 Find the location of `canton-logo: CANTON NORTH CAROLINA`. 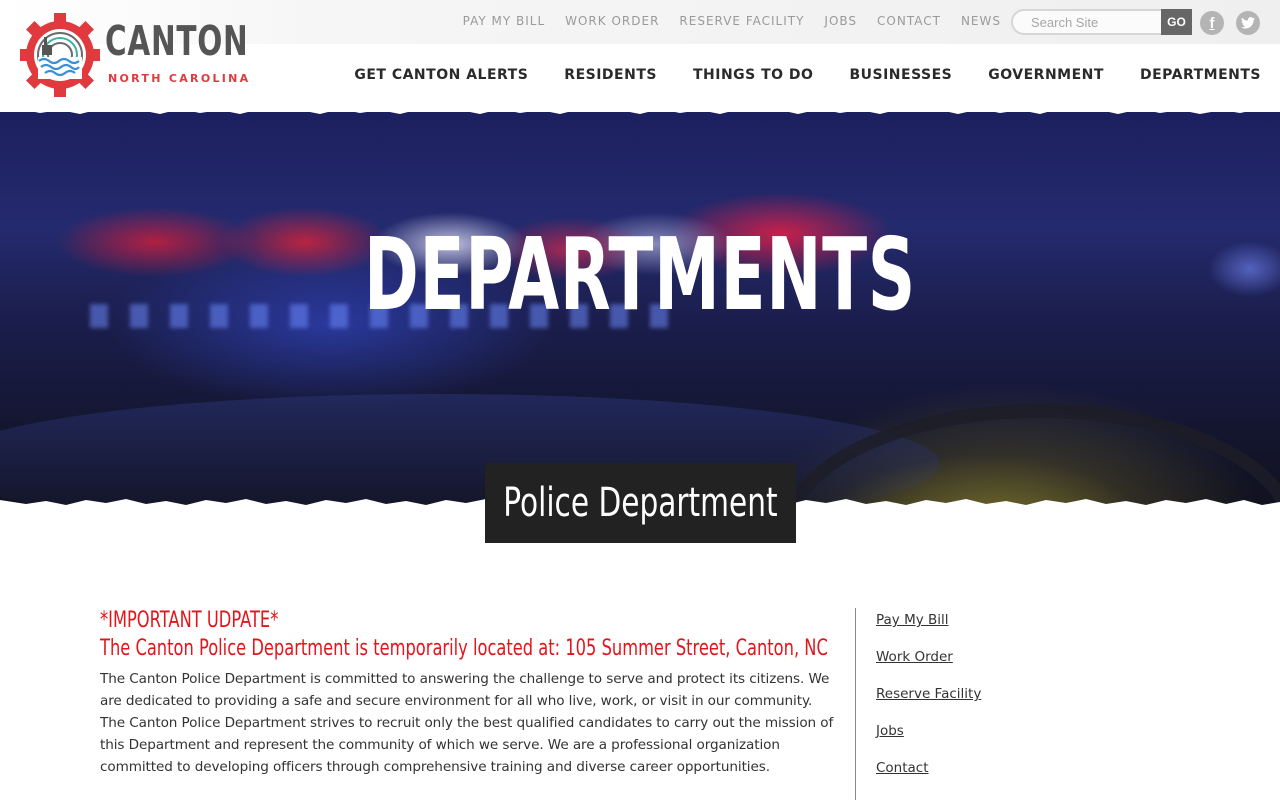

canton-logo: CANTON NORTH CAROLINA is located at coordinates (140, 55).